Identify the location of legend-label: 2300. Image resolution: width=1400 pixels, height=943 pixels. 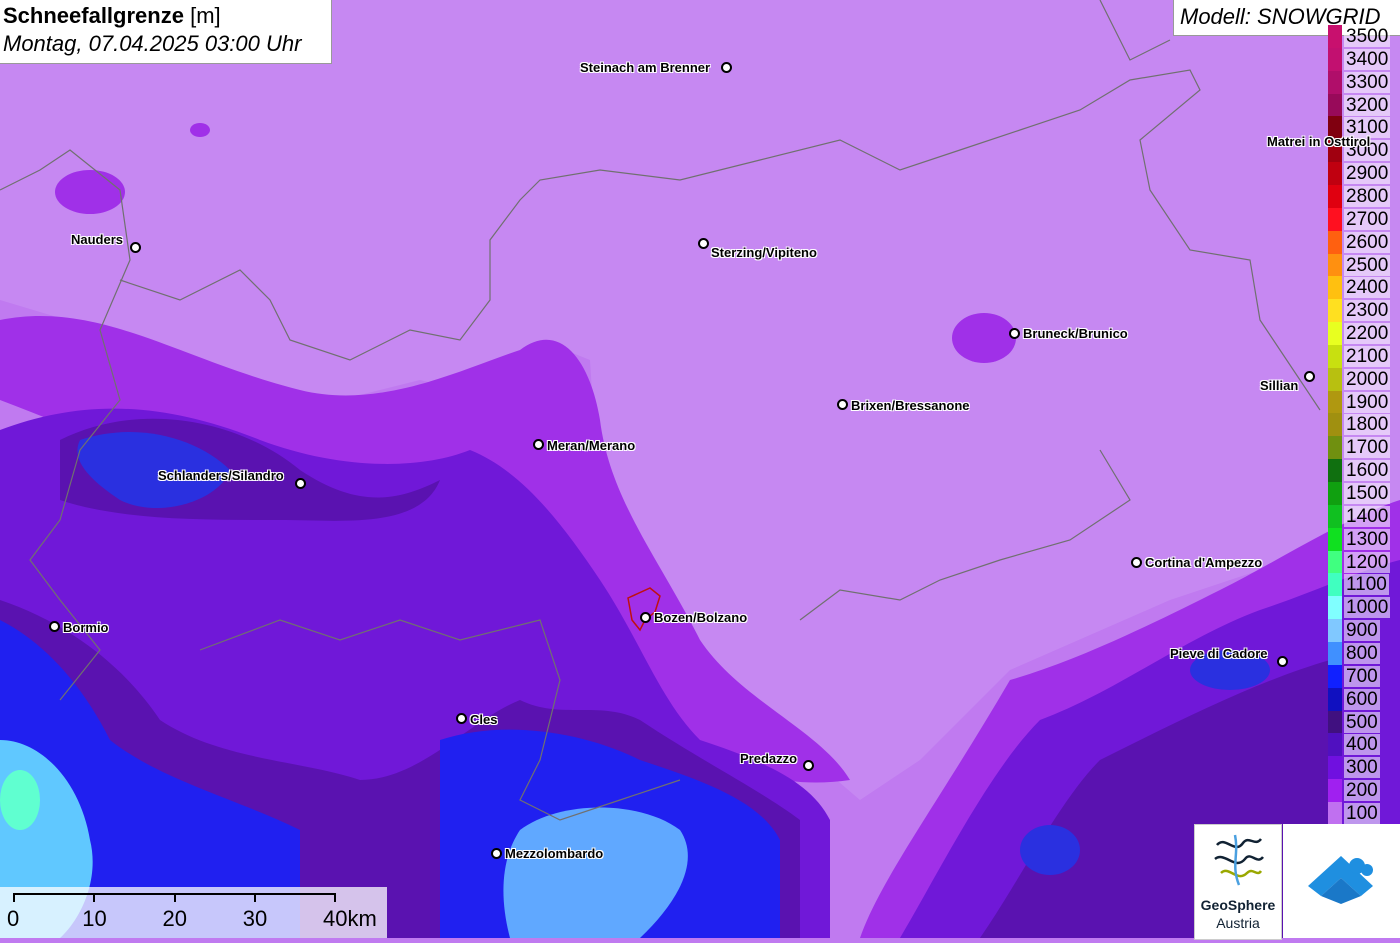
(1367, 311).